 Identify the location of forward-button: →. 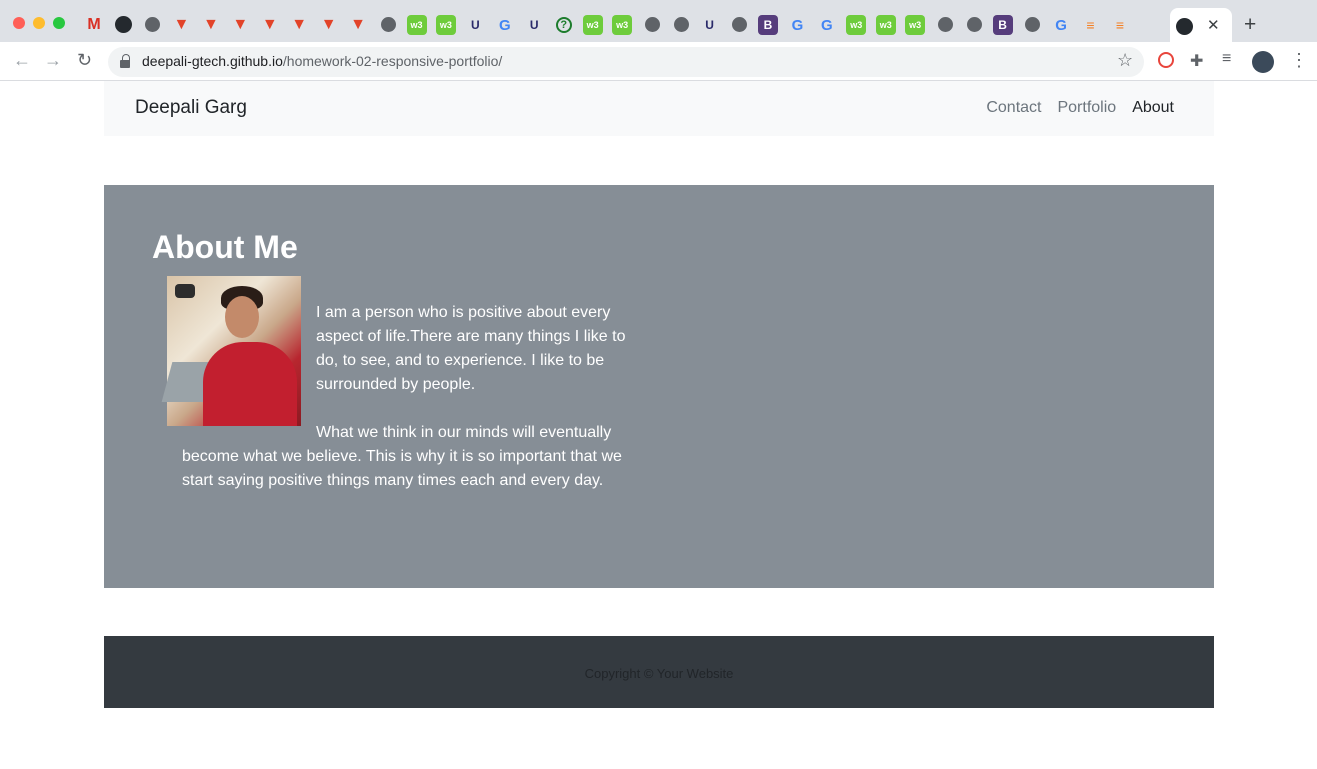
(53, 60).